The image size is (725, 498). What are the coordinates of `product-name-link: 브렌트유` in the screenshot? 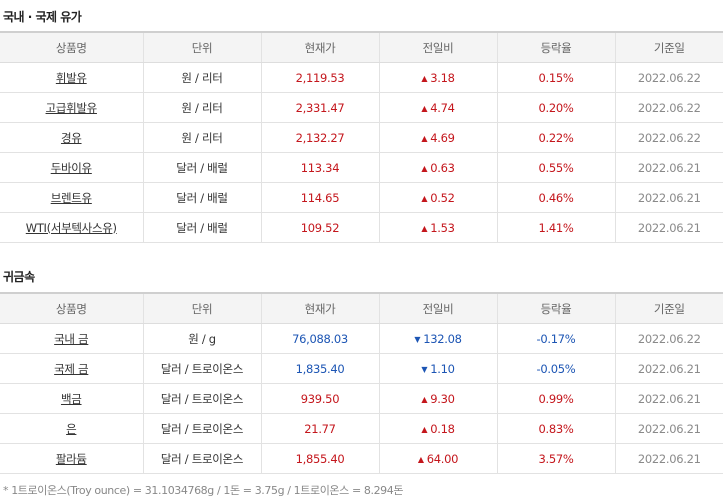 It's located at (71, 198).